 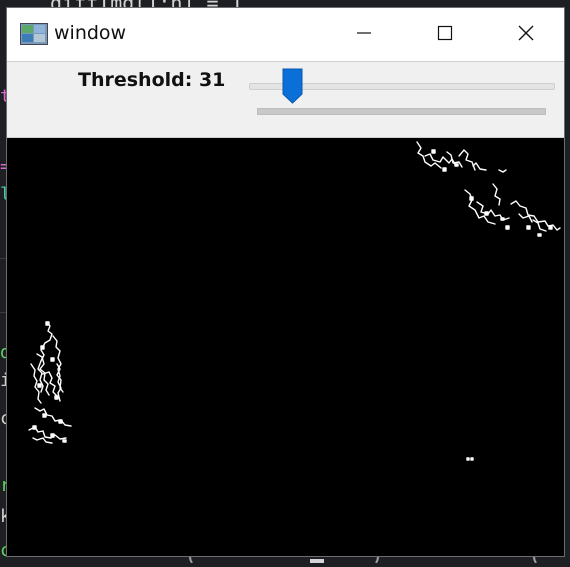 What do you see at coordinates (401, 111) in the screenshot?
I see `threshold-tick-bar` at bounding box center [401, 111].